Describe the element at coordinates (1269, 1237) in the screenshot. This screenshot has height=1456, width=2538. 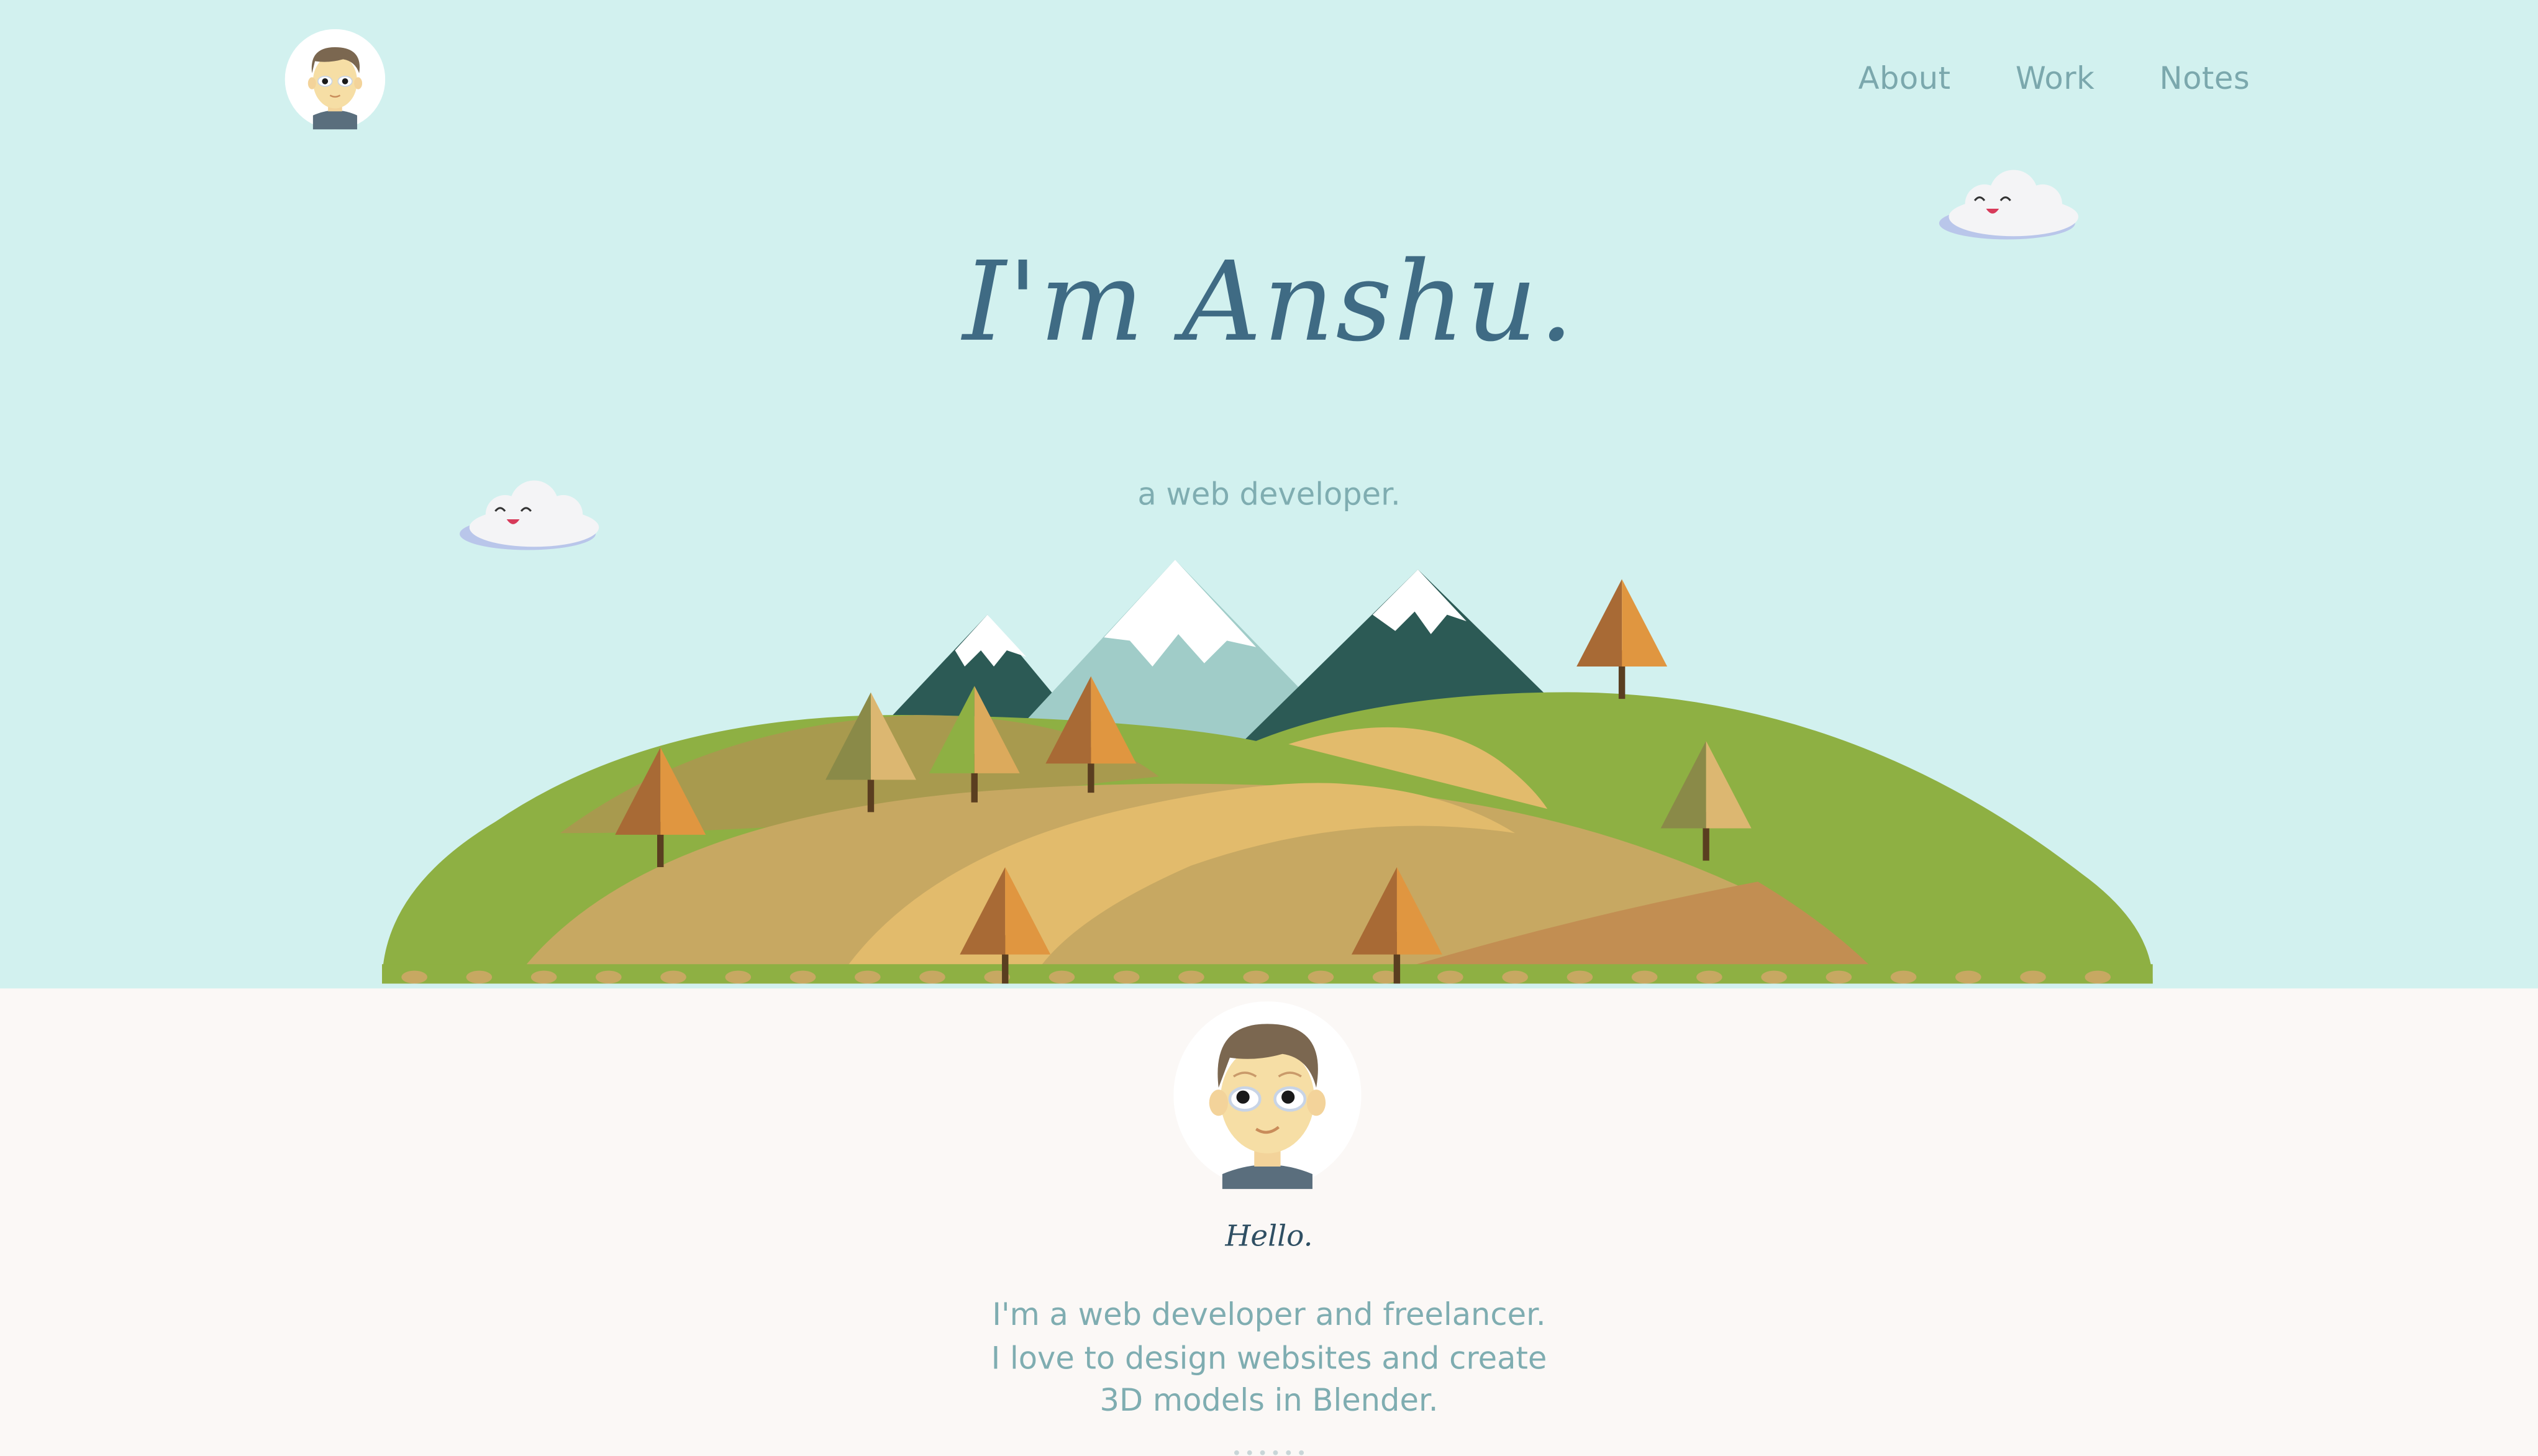
I see `greeting: Hello.` at that location.